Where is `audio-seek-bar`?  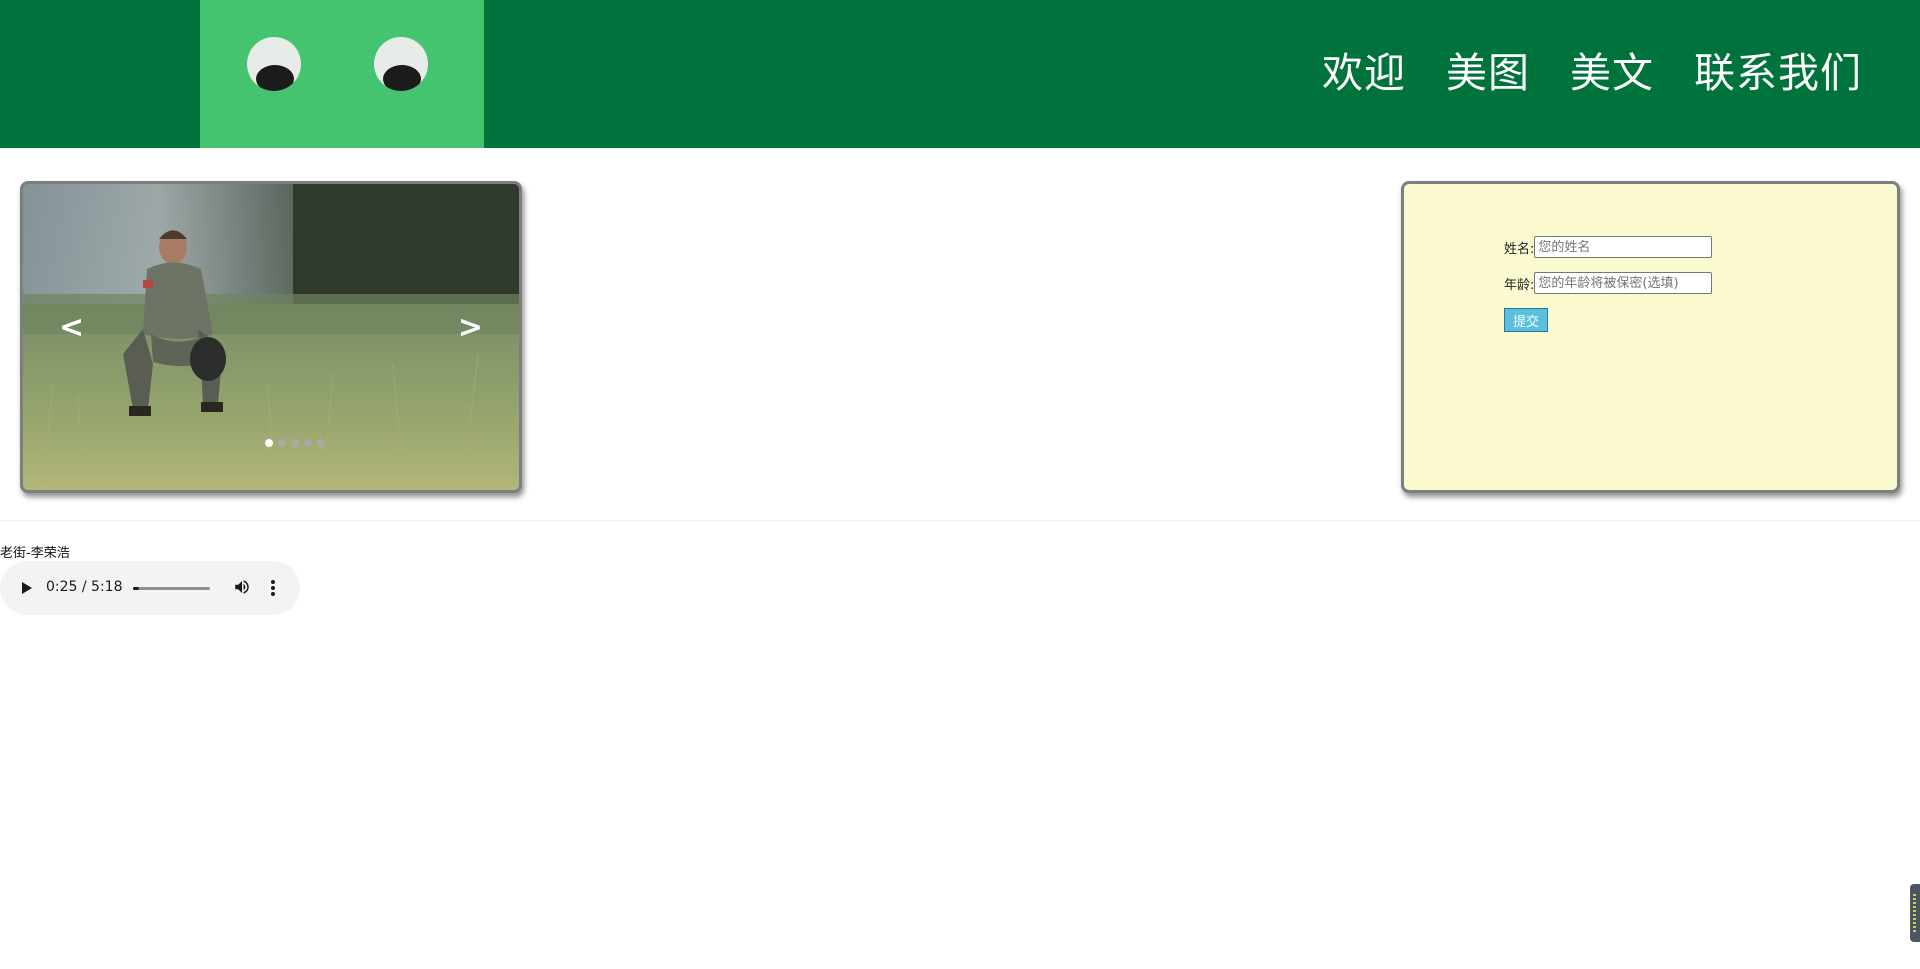 audio-seek-bar is located at coordinates (171, 588).